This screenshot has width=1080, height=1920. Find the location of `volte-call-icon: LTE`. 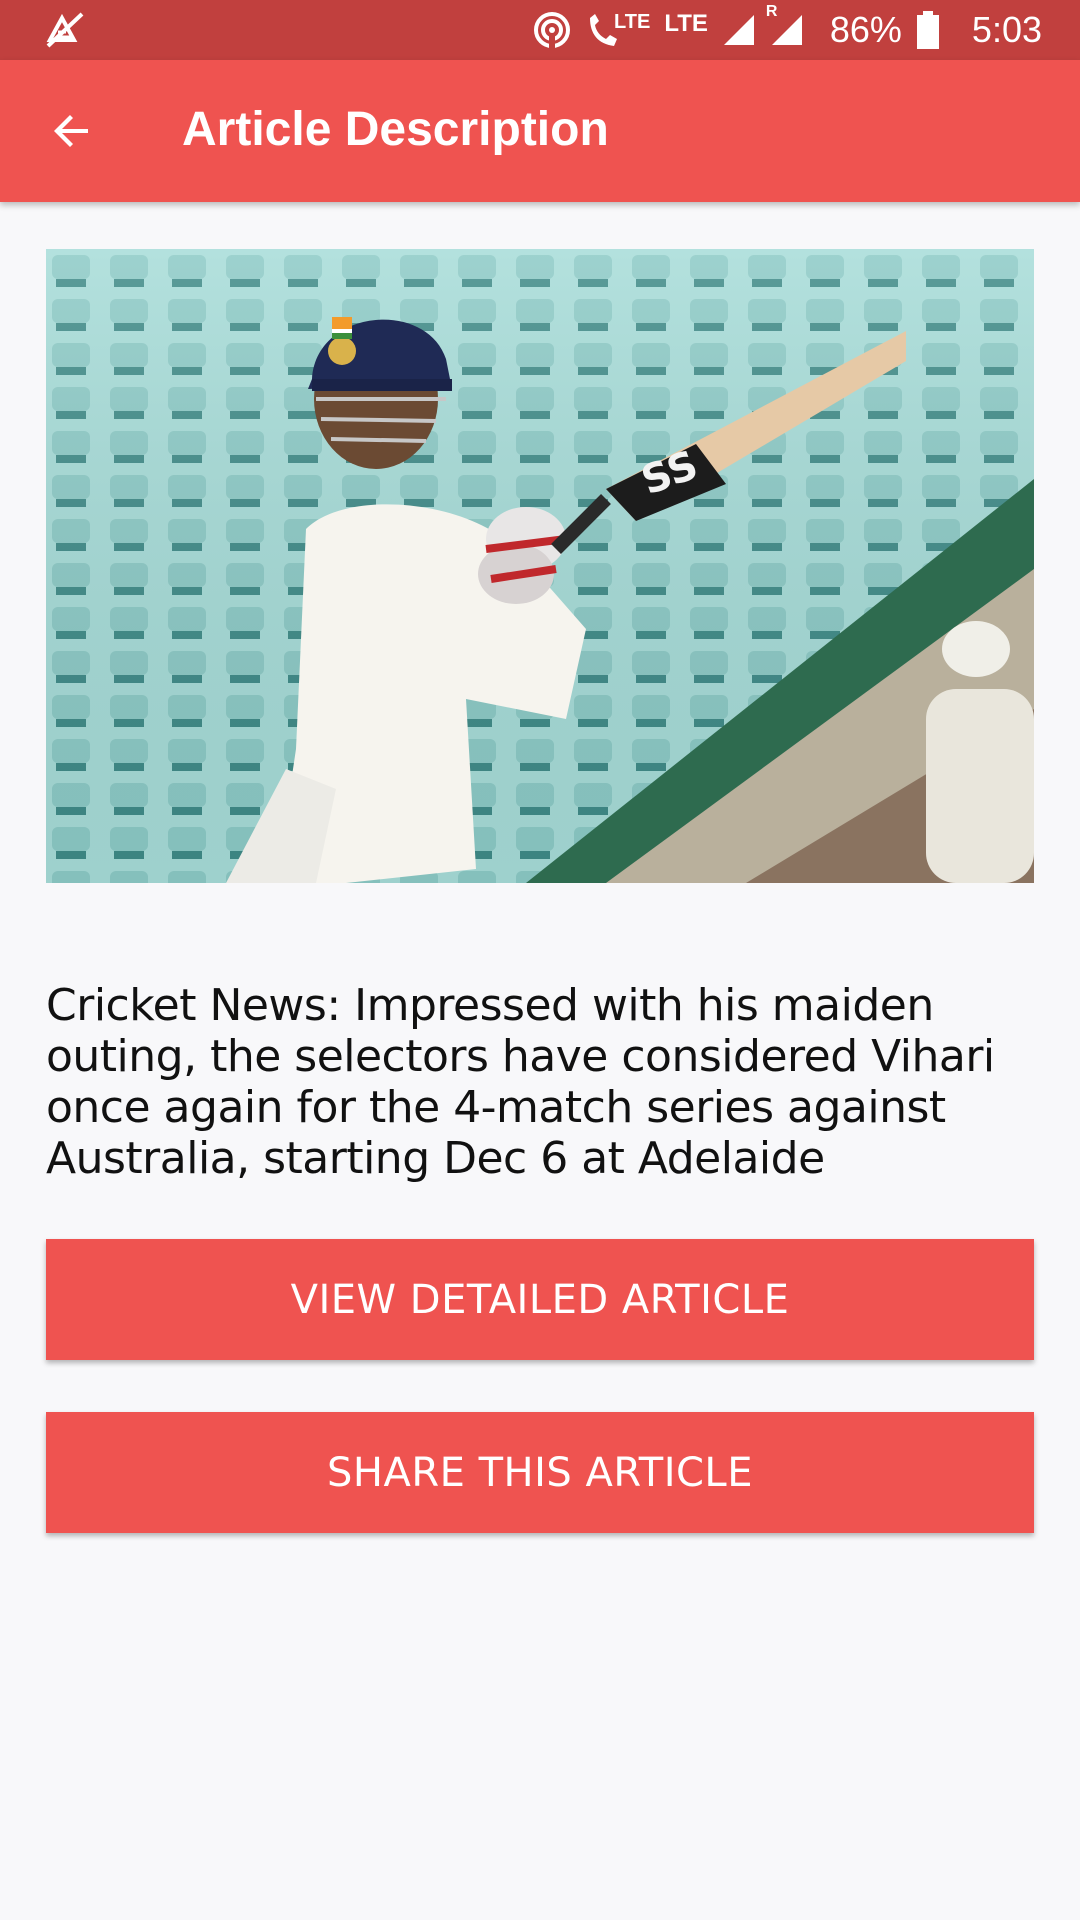

volte-call-icon: LTE is located at coordinates (618, 30).